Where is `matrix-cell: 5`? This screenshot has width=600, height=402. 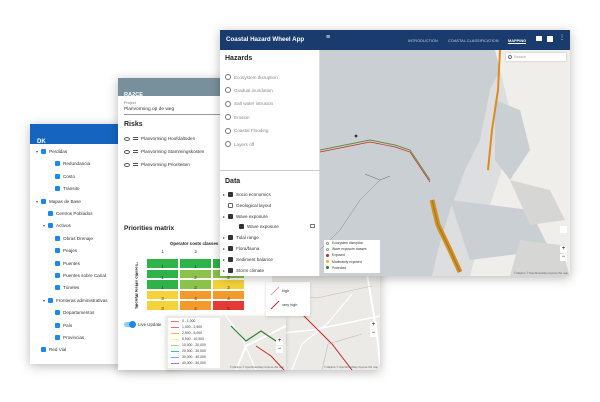 matrix-cell: 5 is located at coordinates (228, 305).